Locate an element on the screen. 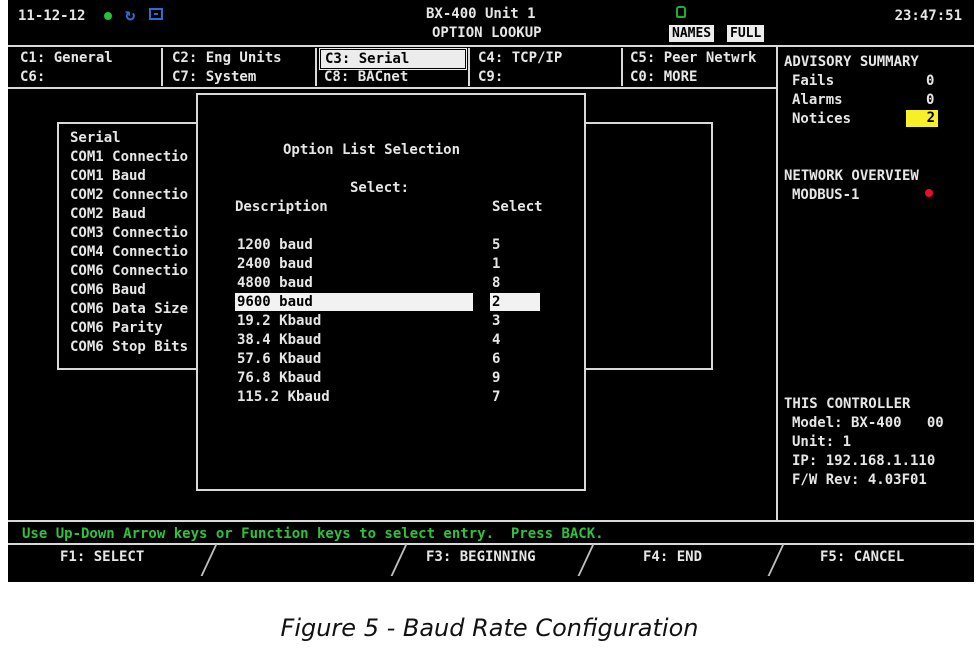  tabs-divider is located at coordinates (392, 88).